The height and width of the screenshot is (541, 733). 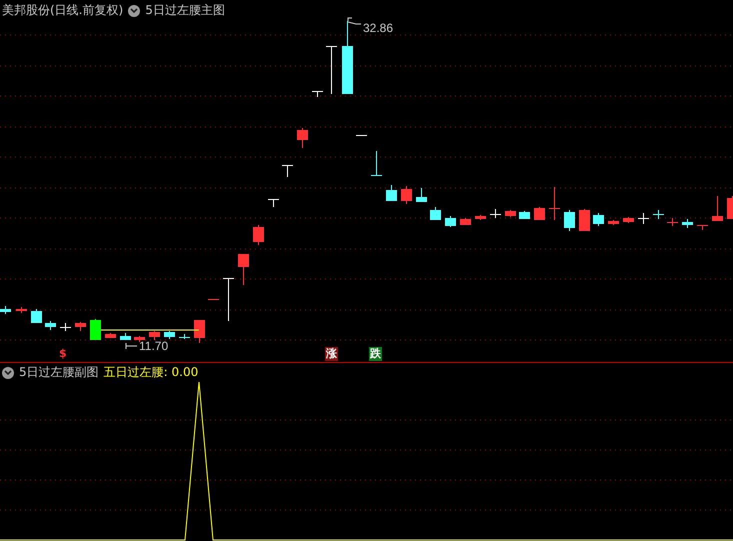 What do you see at coordinates (63, 354) in the screenshot?
I see `signal-marker: $` at bounding box center [63, 354].